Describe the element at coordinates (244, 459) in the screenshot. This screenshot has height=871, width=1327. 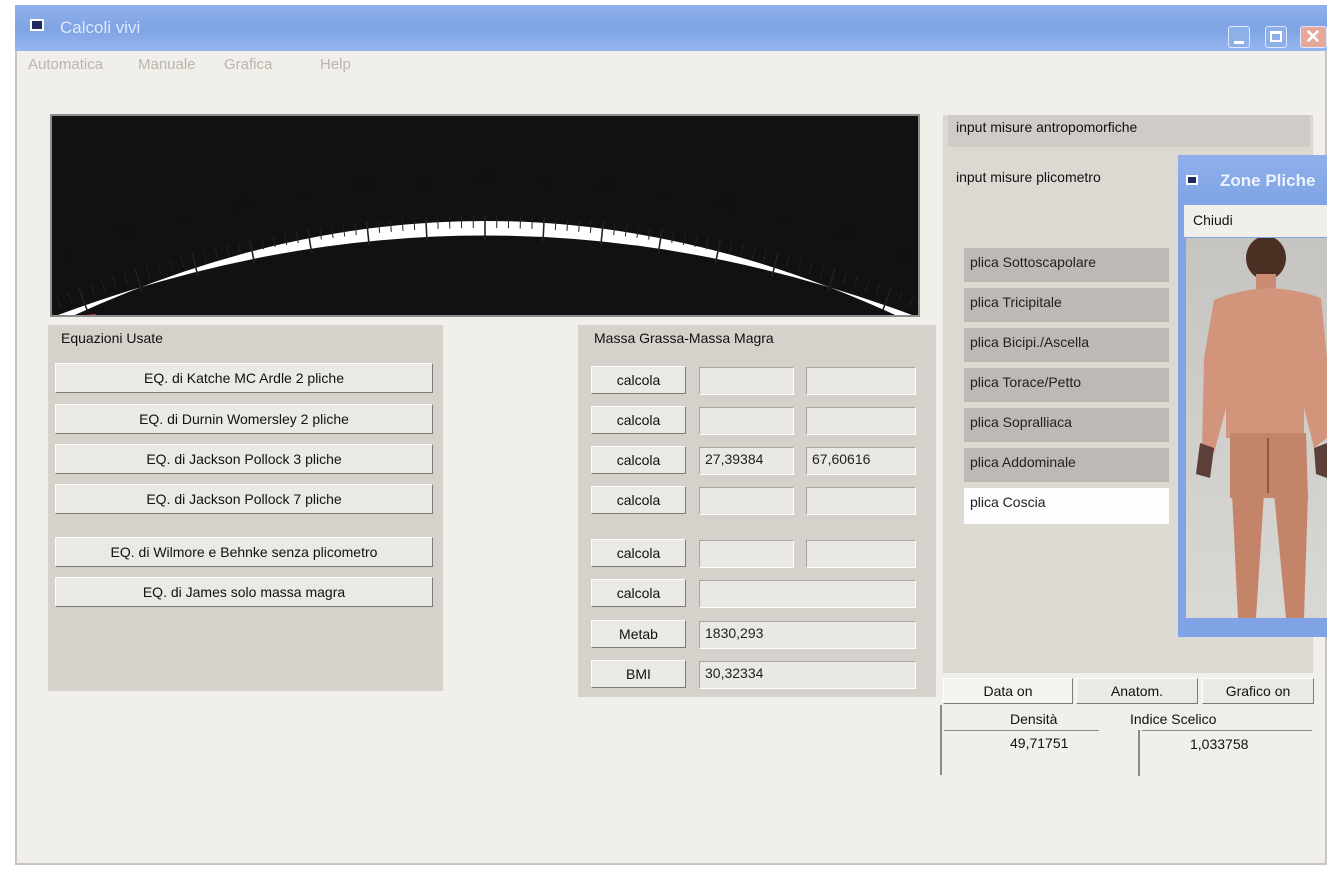
I see `eq-jackson-pollock-3-button: EQ. di Jackson Pollock 3 pliche` at that location.